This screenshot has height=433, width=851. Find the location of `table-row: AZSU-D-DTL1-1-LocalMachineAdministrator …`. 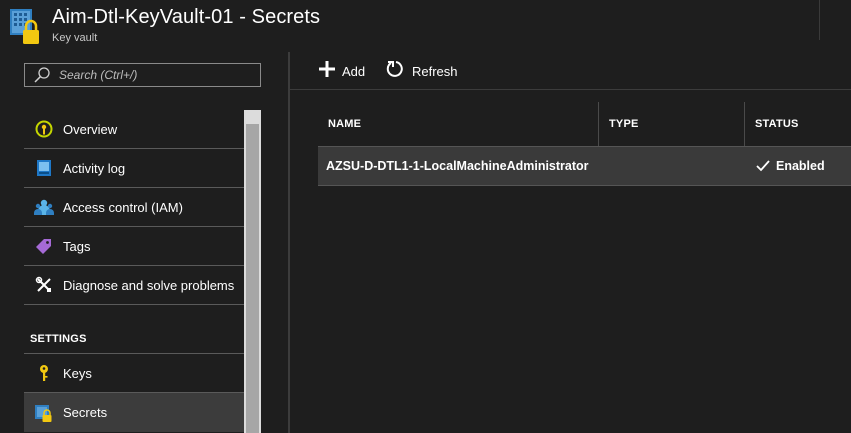

table-row: AZSU-D-DTL1-1-LocalMachineAdministrator … is located at coordinates (584, 166).